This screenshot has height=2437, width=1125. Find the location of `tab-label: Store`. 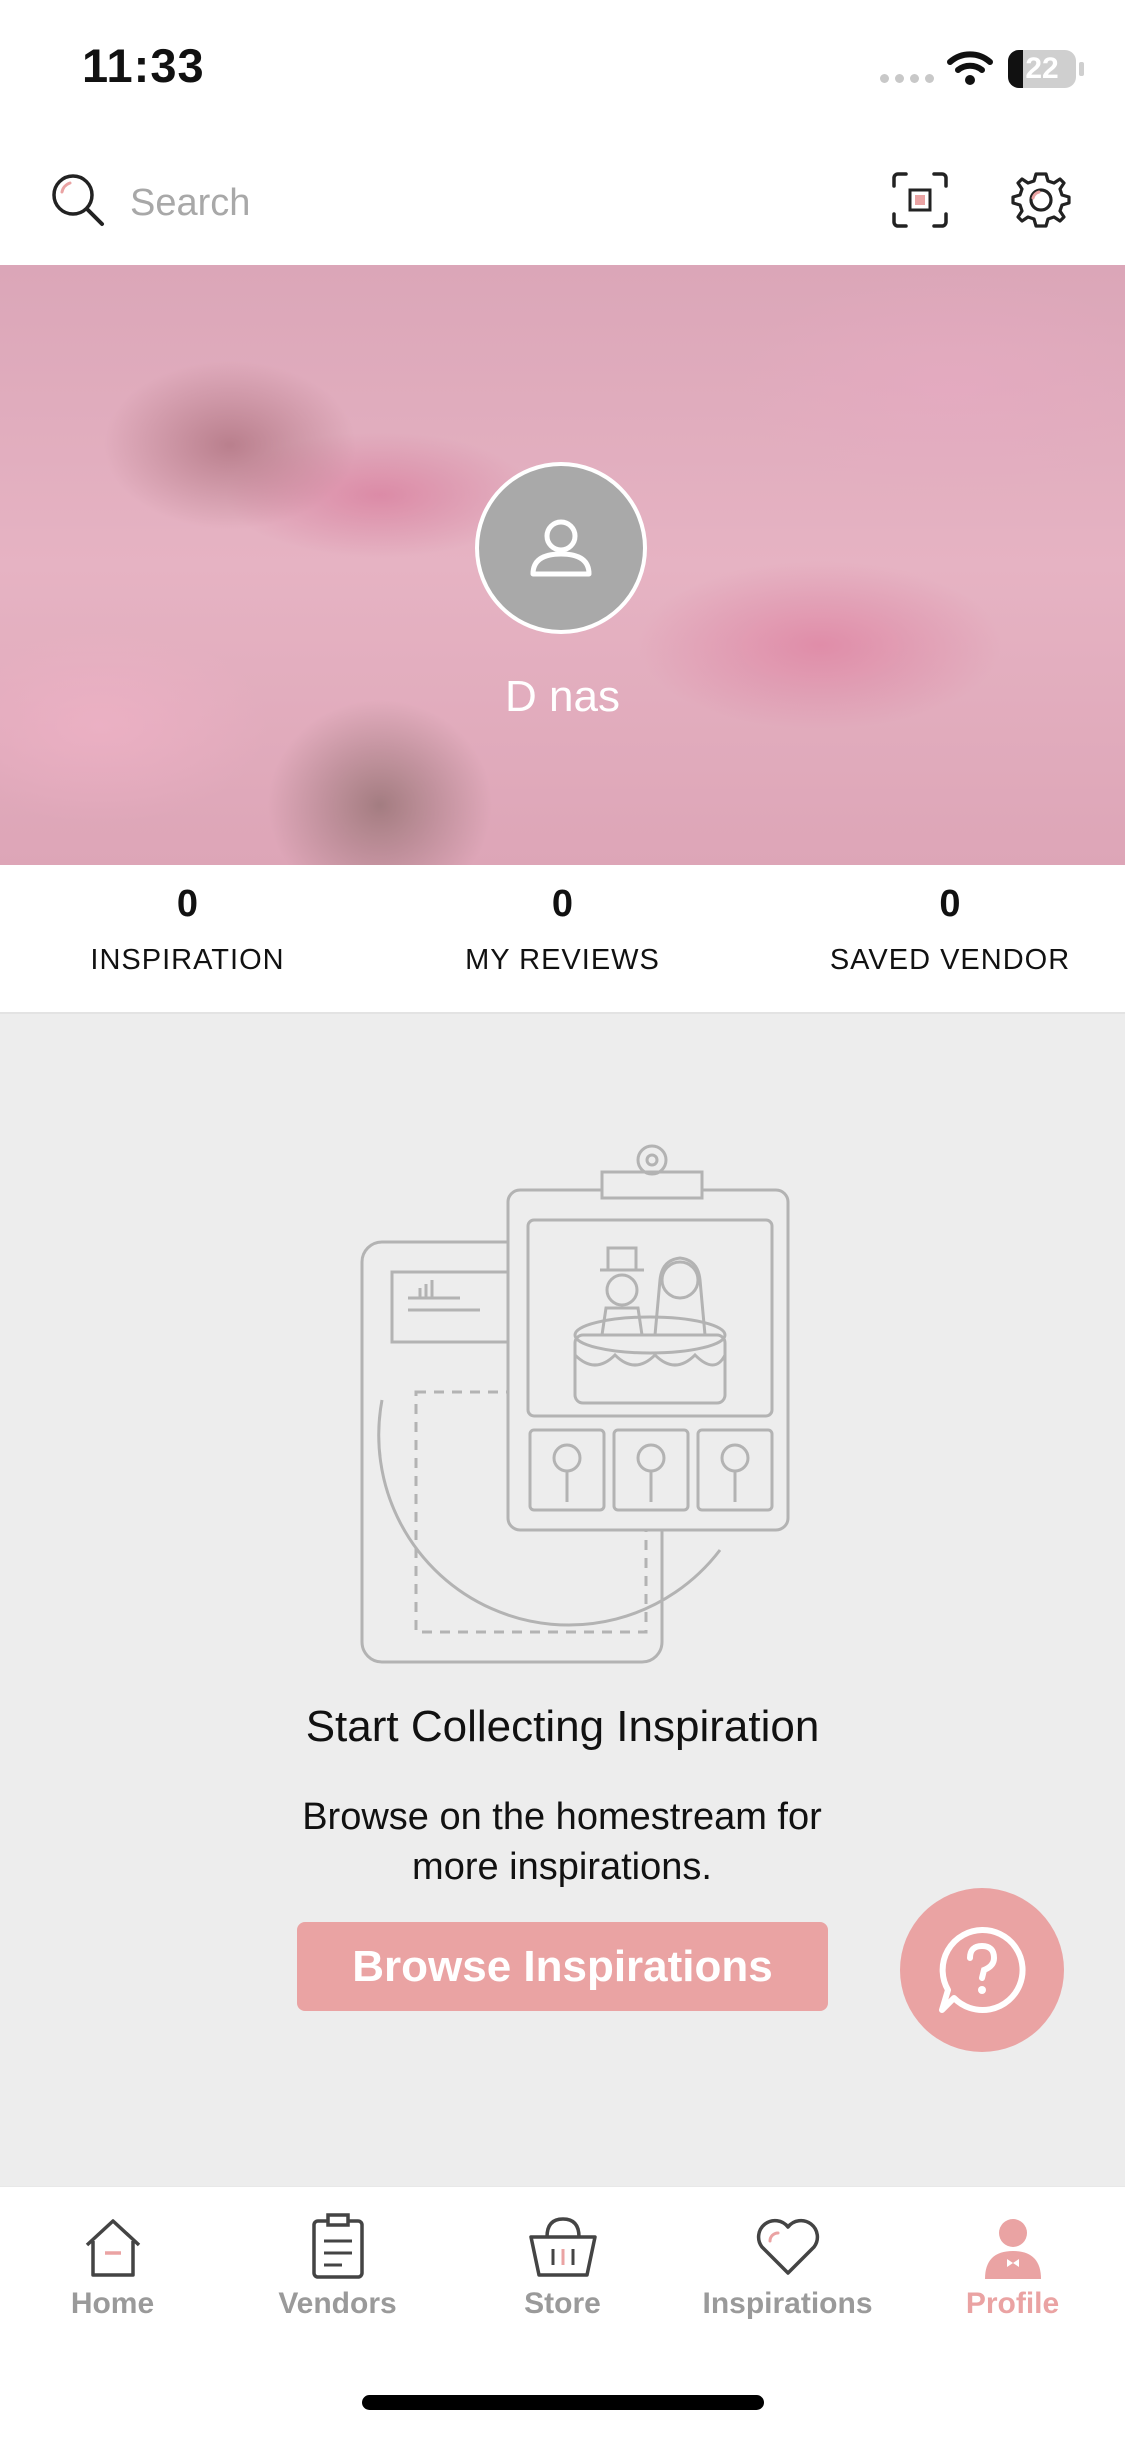

tab-label: Store is located at coordinates (562, 2303).